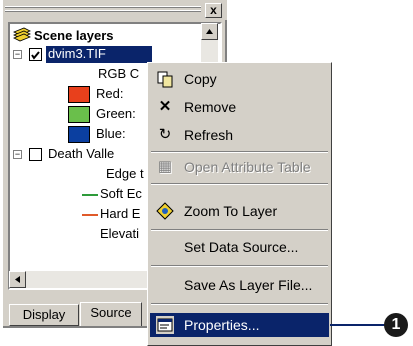  What do you see at coordinates (120, 213) in the screenshot?
I see `line-label-hard: Hard E` at bounding box center [120, 213].